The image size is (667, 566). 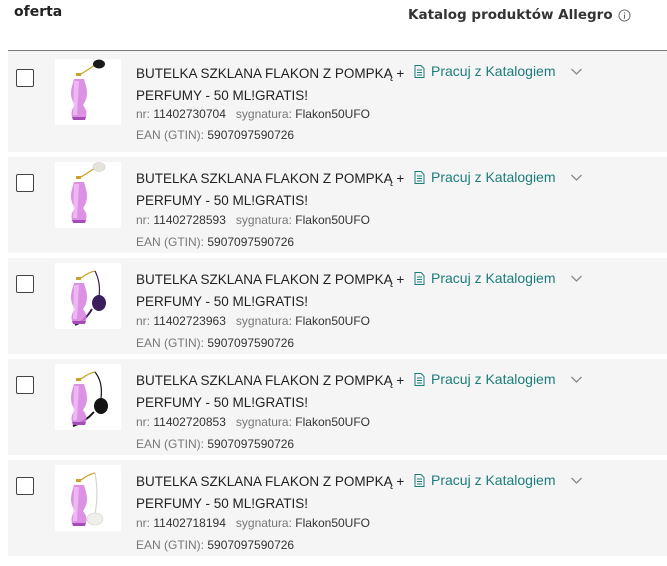 What do you see at coordinates (189, 321) in the screenshot?
I see `offer-number: 11402723963` at bounding box center [189, 321].